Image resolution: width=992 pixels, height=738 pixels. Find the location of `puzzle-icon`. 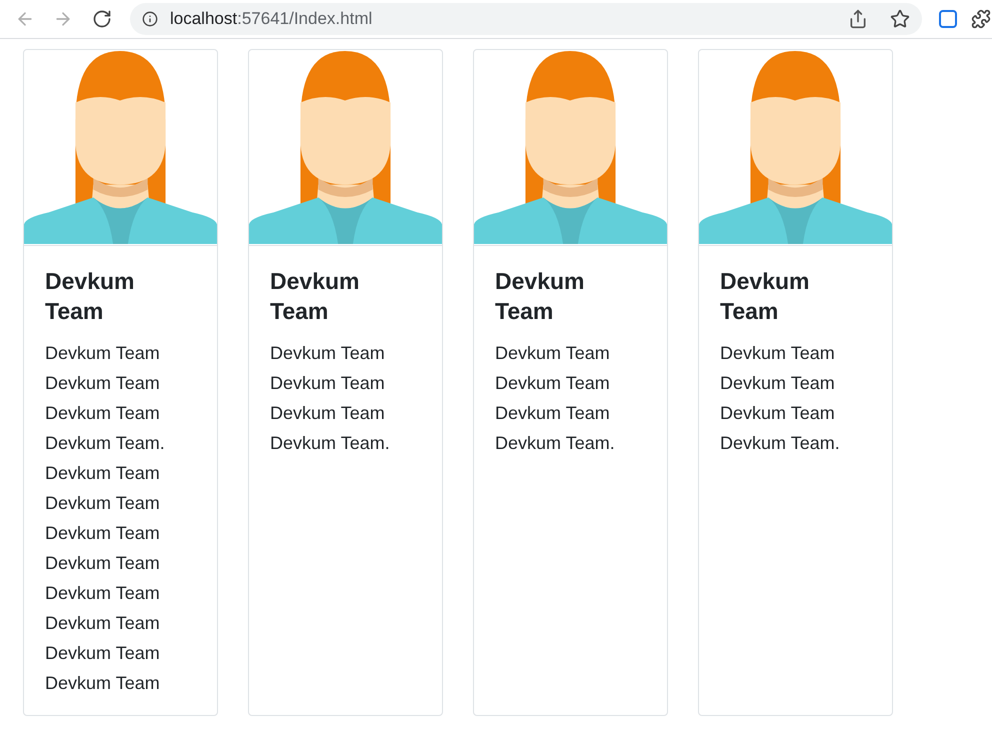

puzzle-icon is located at coordinates (981, 19).